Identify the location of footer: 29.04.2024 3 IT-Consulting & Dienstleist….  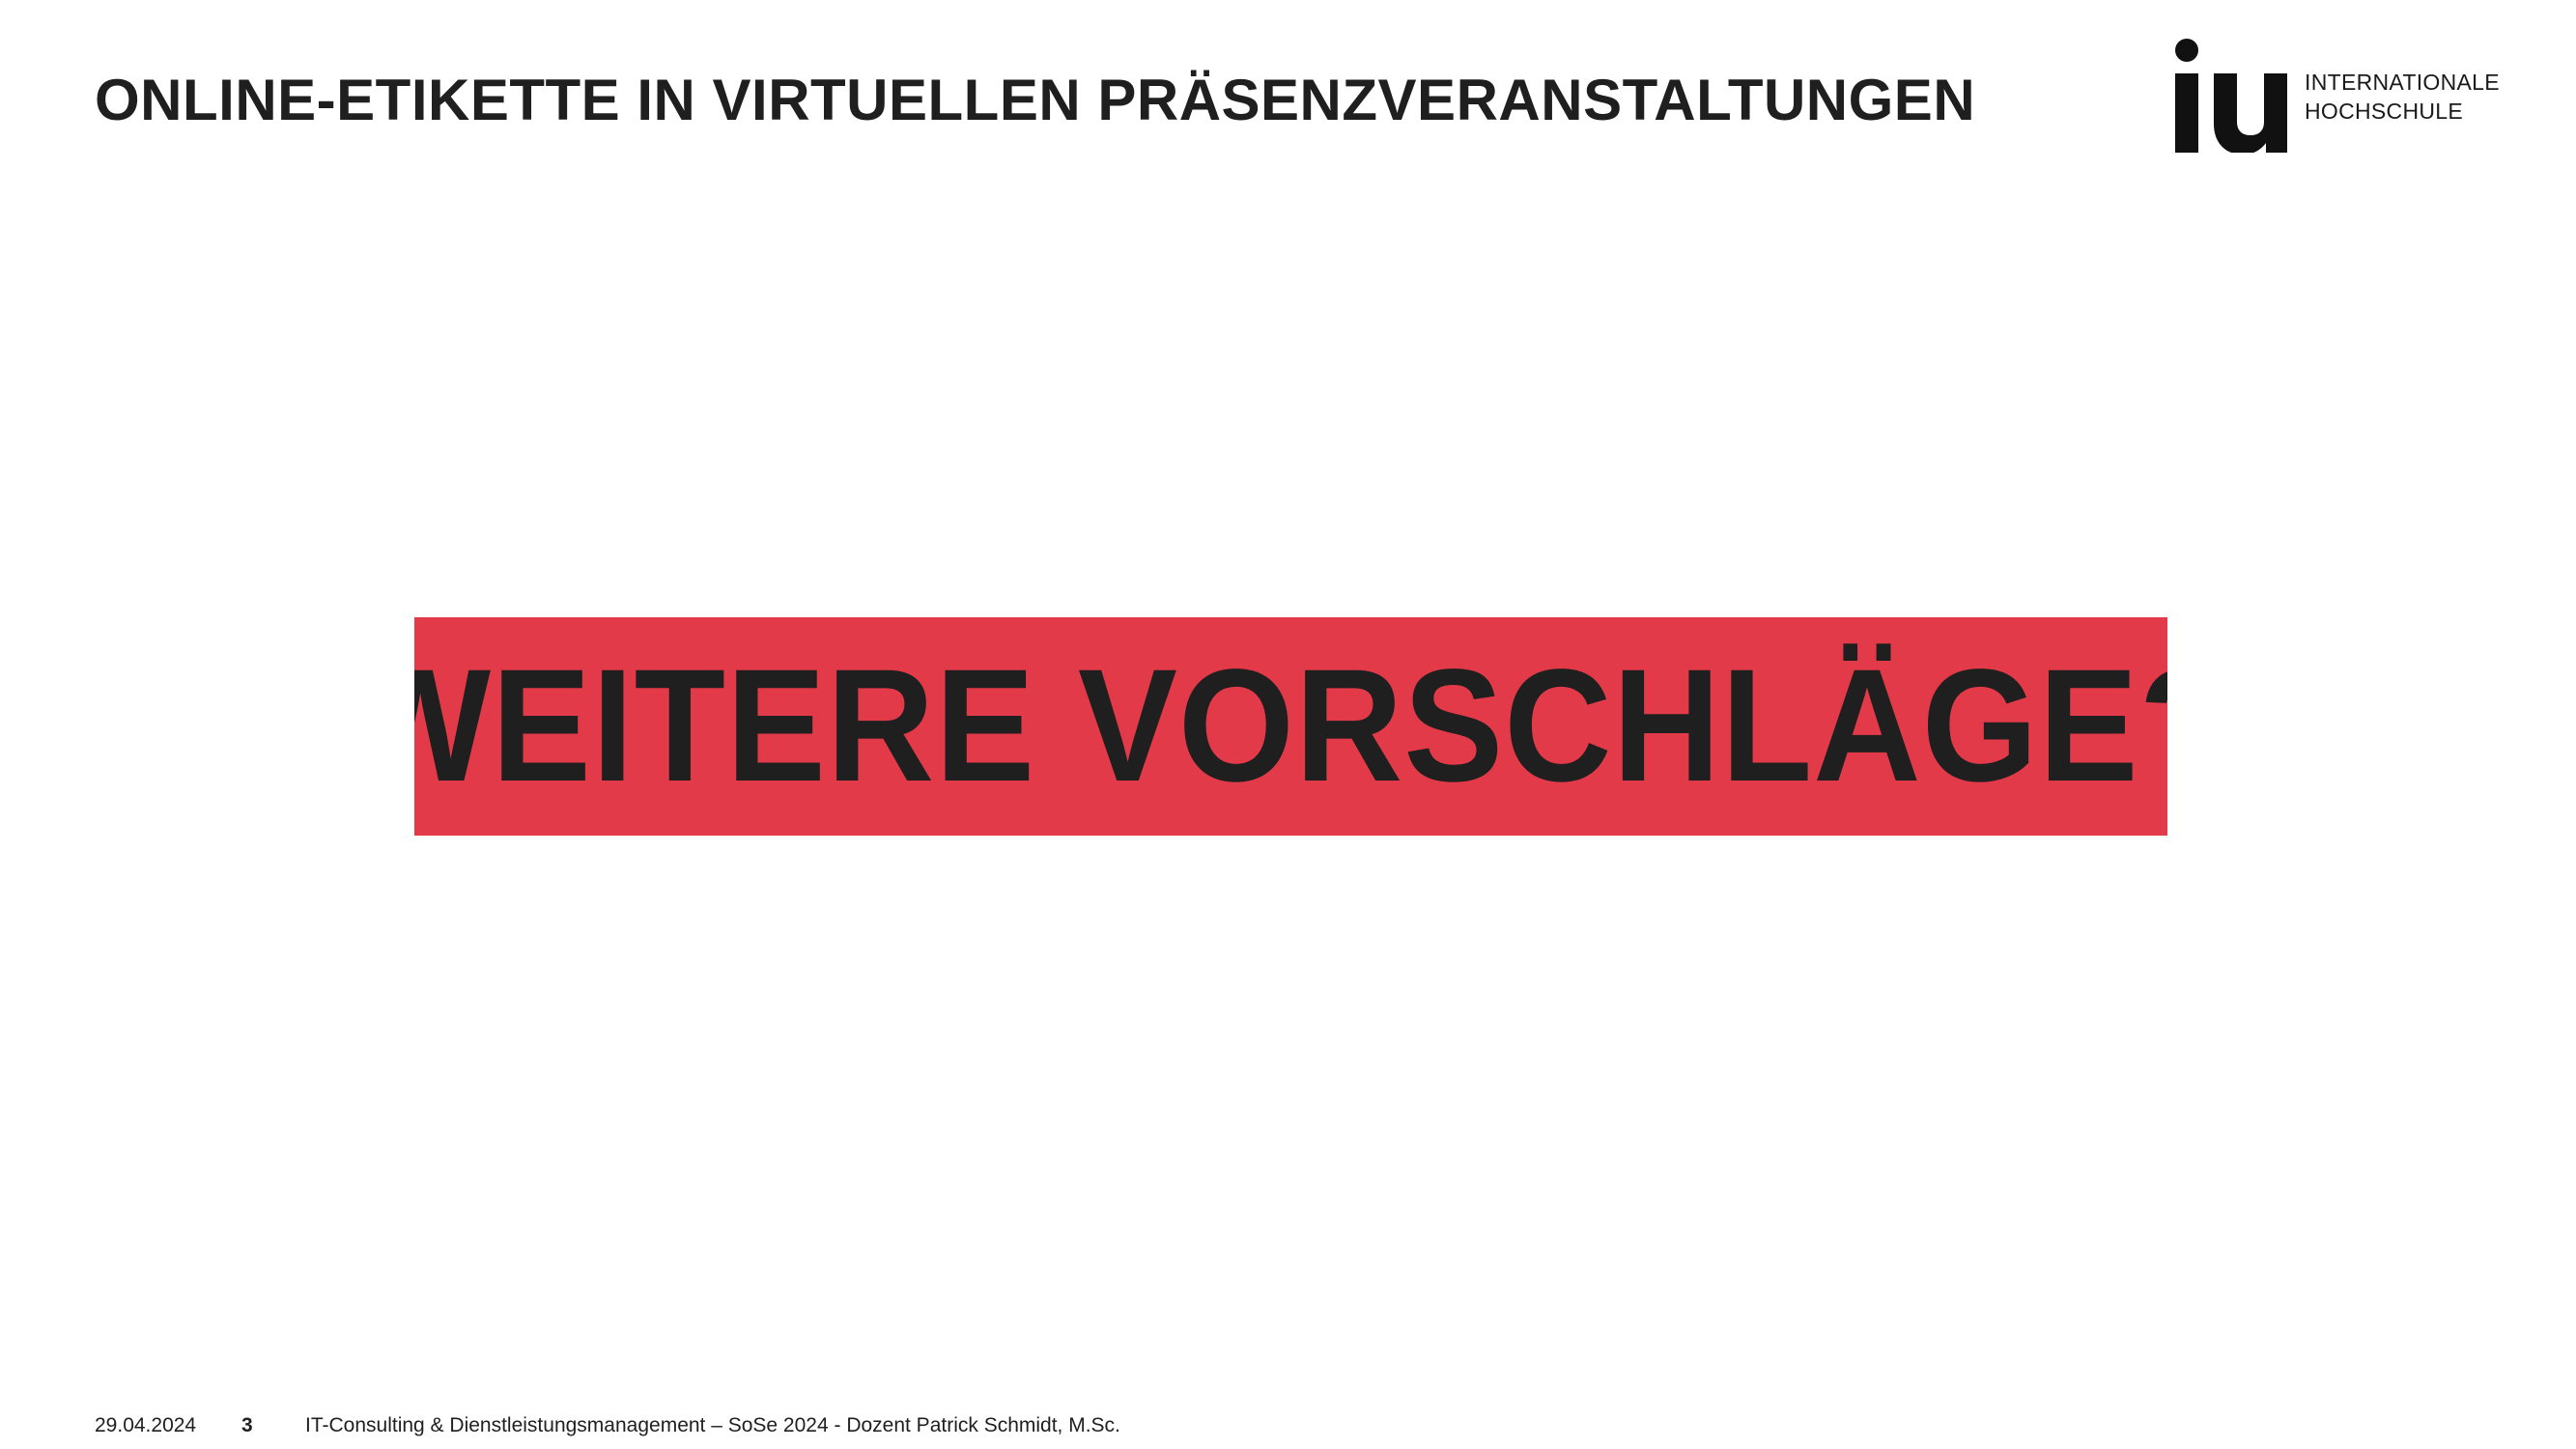
(607, 1425).